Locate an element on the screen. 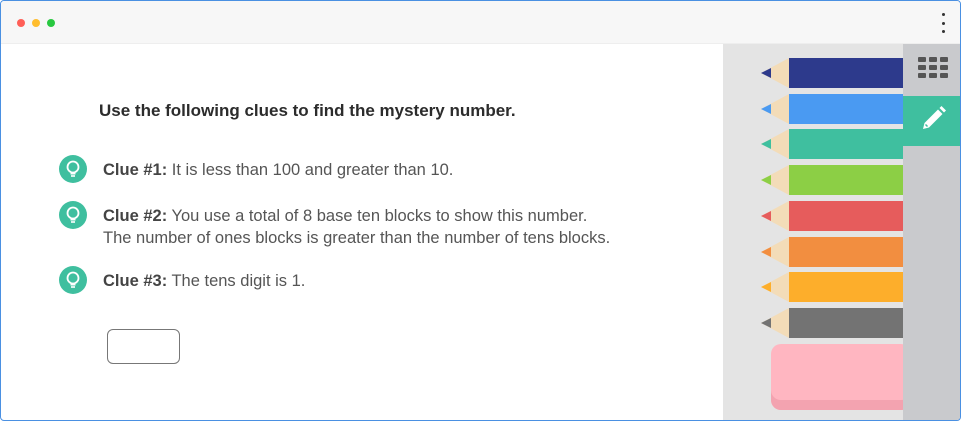  clue-label: Clue #1: is located at coordinates (135, 170).